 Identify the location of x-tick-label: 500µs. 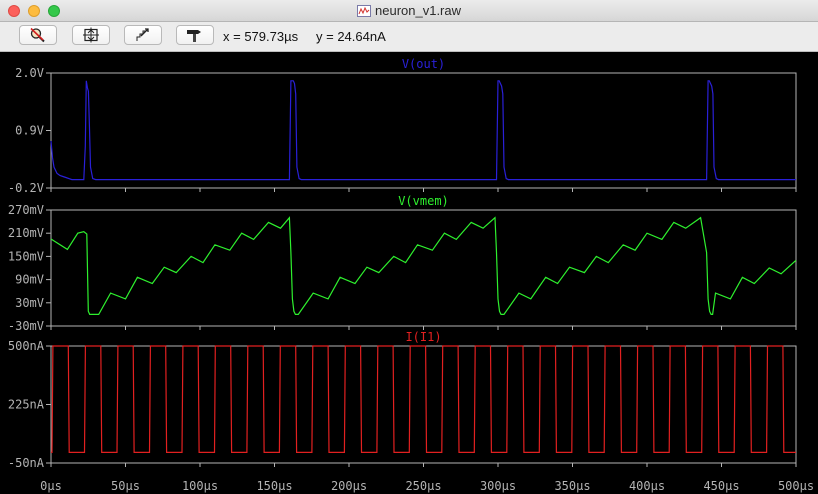
(796, 486).